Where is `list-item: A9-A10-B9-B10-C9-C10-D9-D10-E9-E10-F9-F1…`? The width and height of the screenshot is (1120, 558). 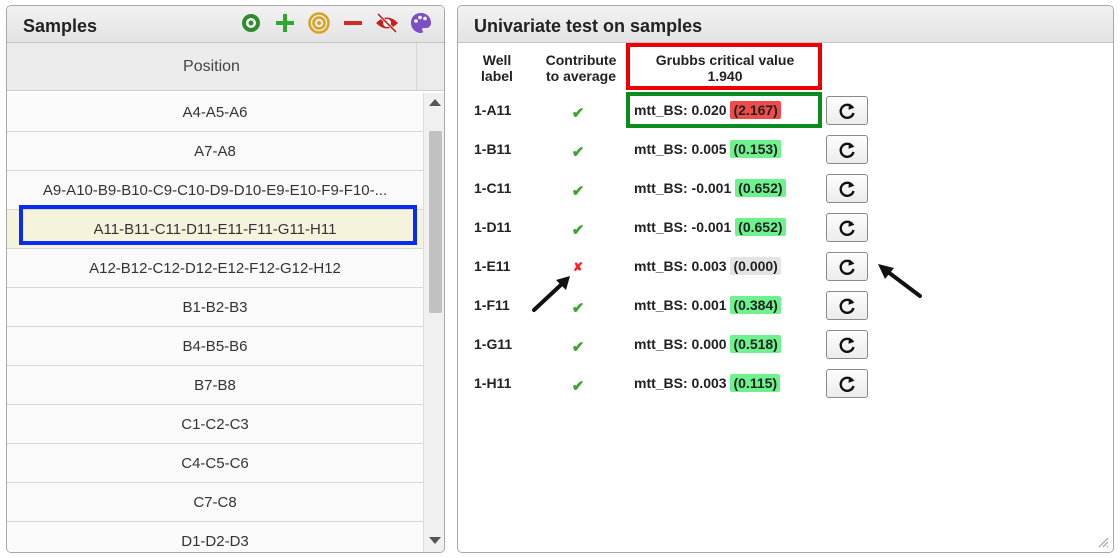
list-item: A9-A10-B9-B10-C9-C10-D9-D10-E9-E10-F9-F1… is located at coordinates (215, 190).